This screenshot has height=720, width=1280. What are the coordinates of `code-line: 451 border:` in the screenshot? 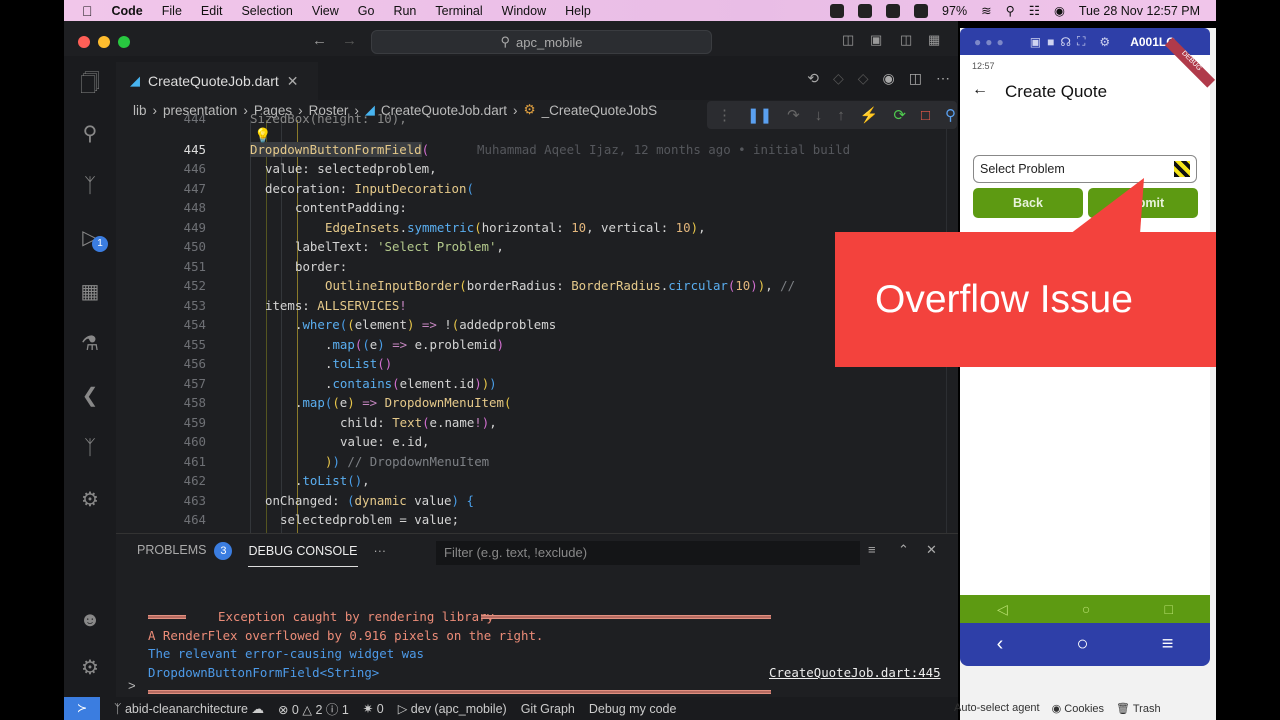 It's located at (531, 267).